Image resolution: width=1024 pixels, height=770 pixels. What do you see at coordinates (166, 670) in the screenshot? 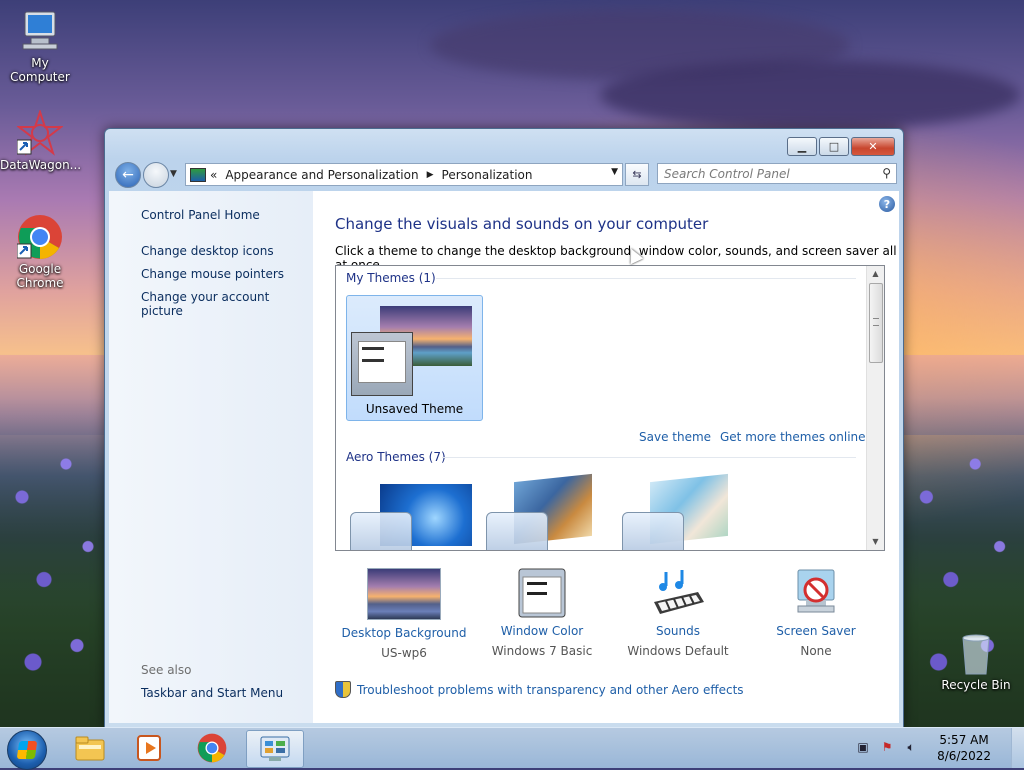
I see `see-also-heading: See also` at bounding box center [166, 670].